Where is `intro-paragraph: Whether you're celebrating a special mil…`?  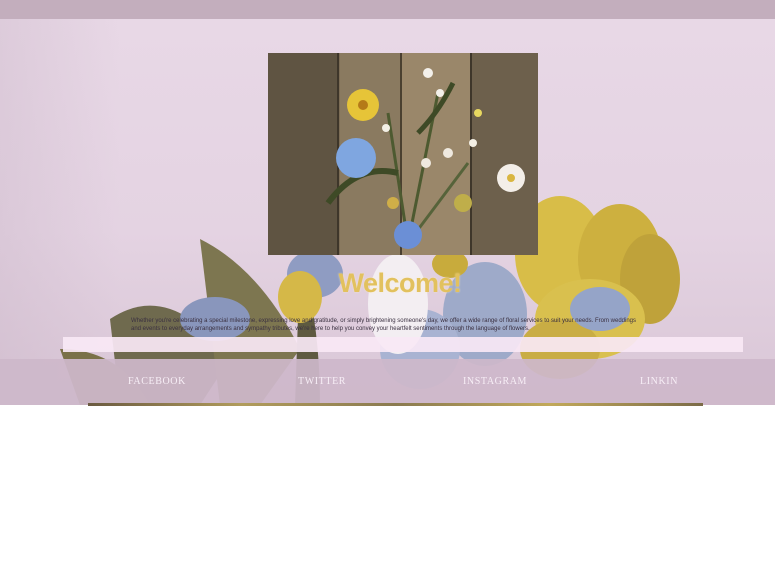 intro-paragraph: Whether you're celebrating a special mil… is located at coordinates (411, 325).